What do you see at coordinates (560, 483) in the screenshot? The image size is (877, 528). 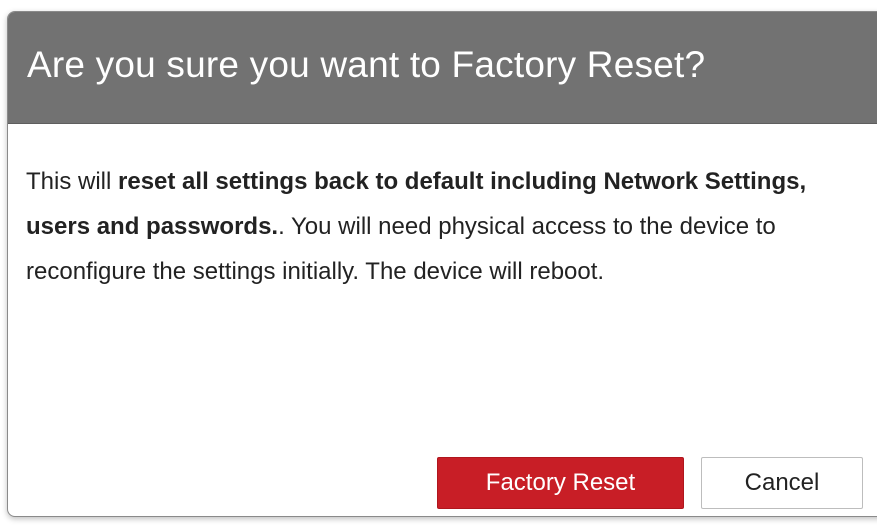 I see `factory-reset-button: Factory Reset` at bounding box center [560, 483].